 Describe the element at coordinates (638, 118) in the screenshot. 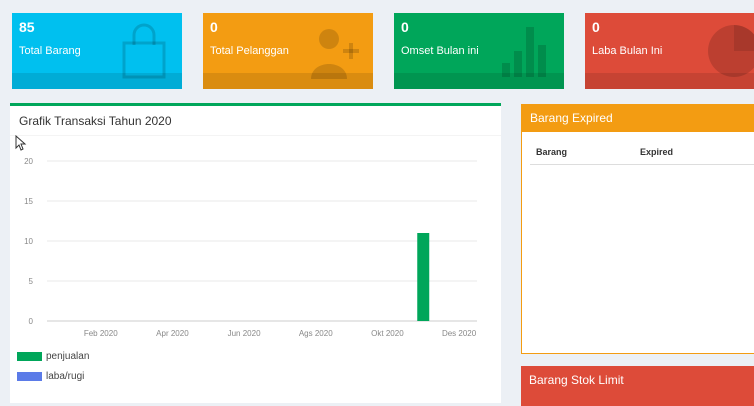

I see `expired-panel-title: Barang Expired` at that location.